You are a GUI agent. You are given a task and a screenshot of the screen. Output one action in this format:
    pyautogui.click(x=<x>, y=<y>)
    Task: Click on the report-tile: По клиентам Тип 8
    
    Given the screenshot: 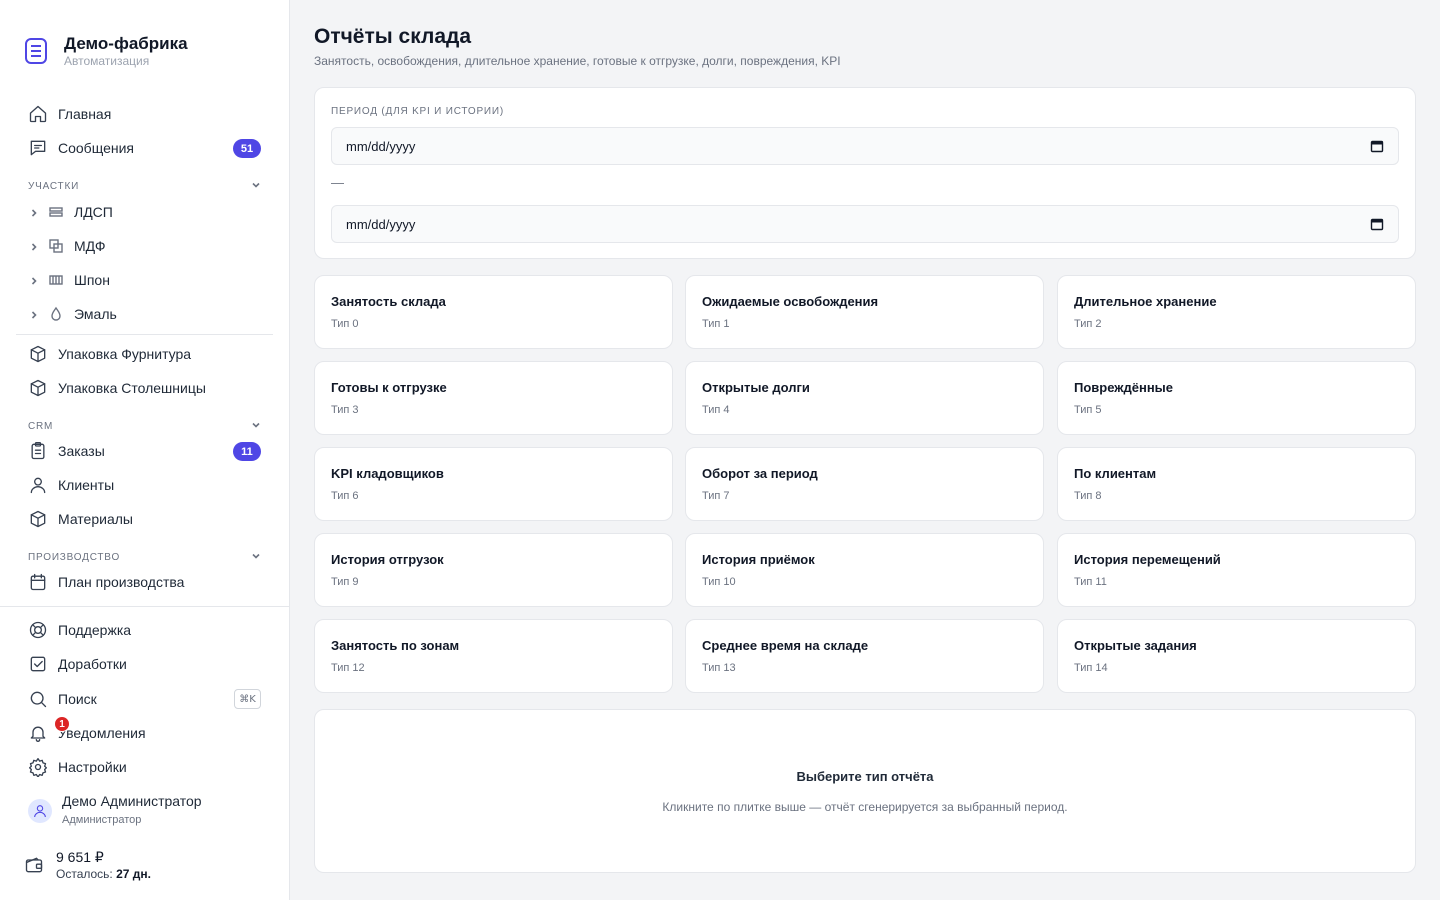 What is the action you would take?
    pyautogui.click(x=1236, y=484)
    